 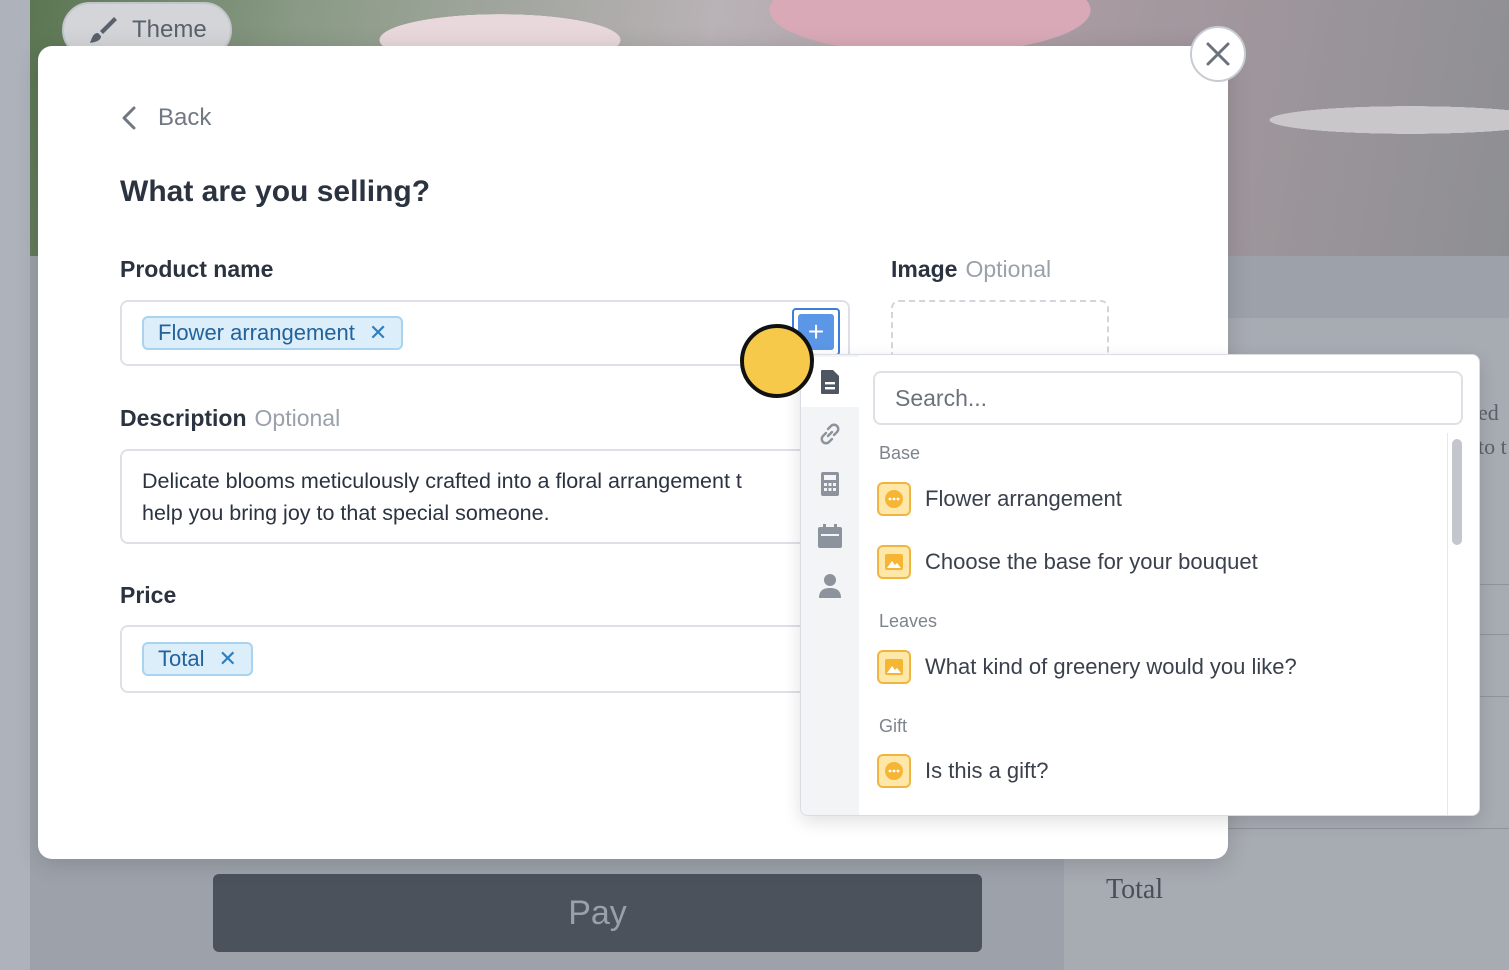 What do you see at coordinates (1168, 398) in the screenshot?
I see `variable-search-input` at bounding box center [1168, 398].